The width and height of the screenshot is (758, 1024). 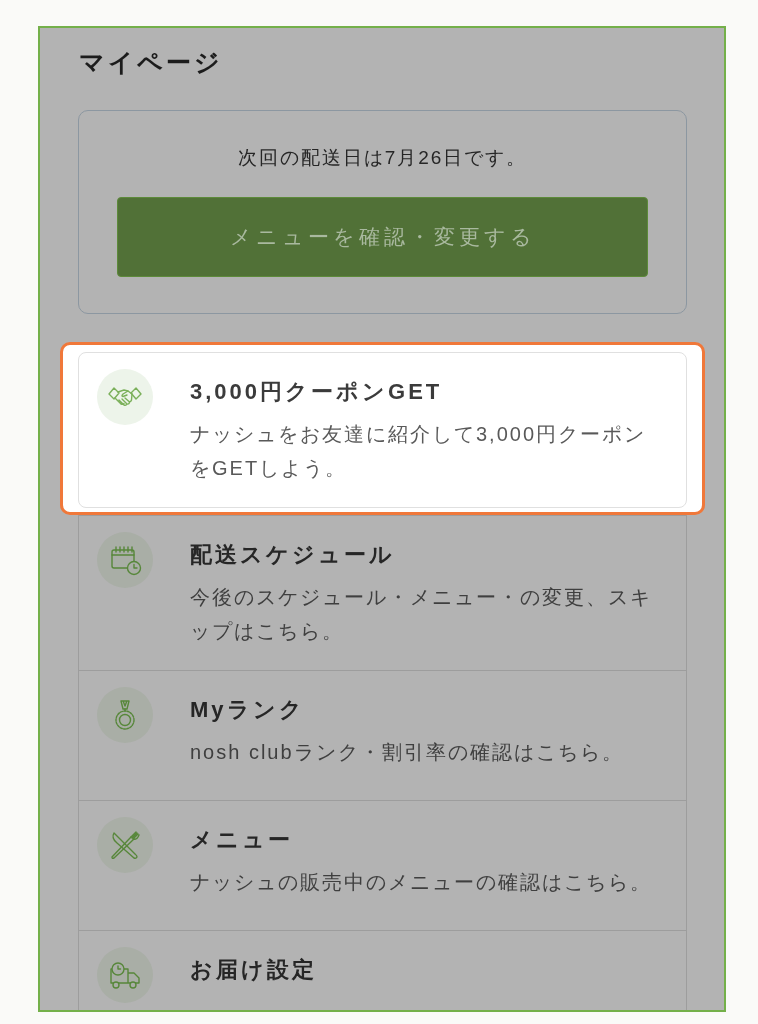 What do you see at coordinates (125, 975) in the screenshot?
I see `truck-clock-icon` at bounding box center [125, 975].